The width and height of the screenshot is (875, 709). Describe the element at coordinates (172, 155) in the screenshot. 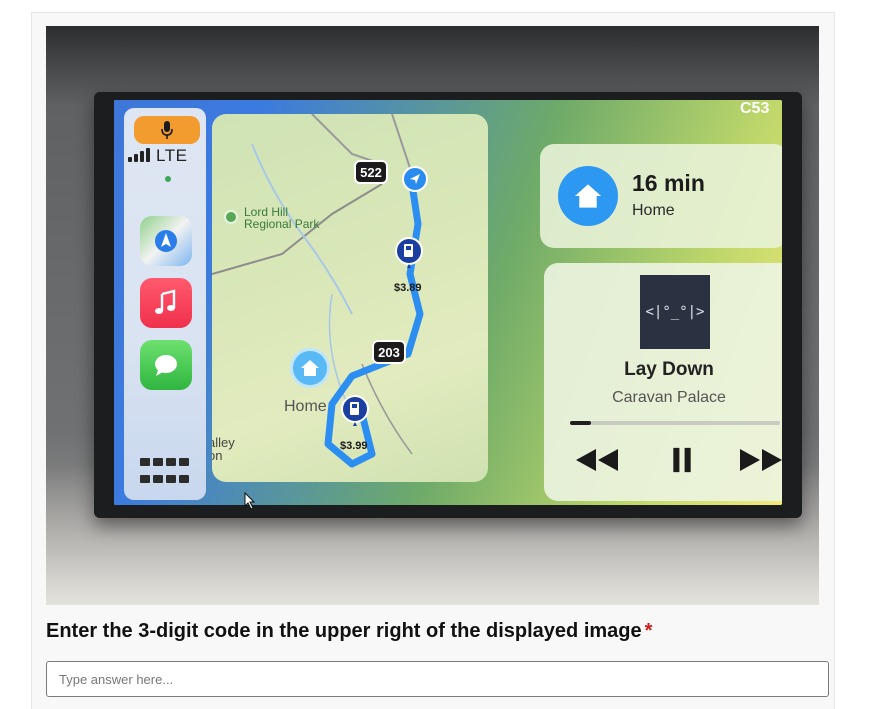

I see `network-label: LTE` at that location.